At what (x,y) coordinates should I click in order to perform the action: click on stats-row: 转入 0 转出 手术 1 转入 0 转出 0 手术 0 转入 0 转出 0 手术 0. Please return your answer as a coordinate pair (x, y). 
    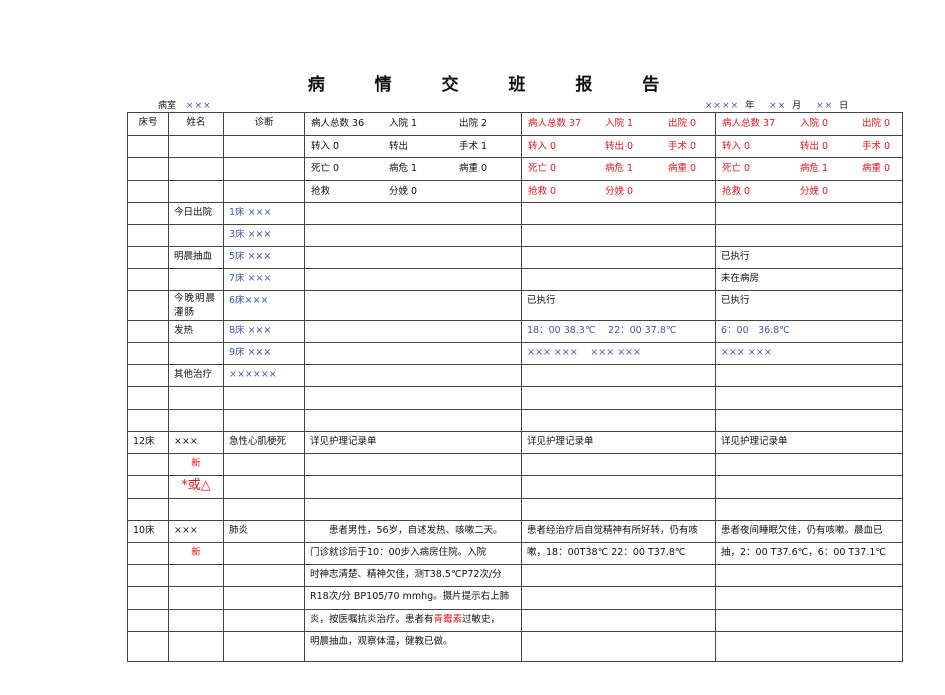
    Looking at the image, I should click on (515, 146).